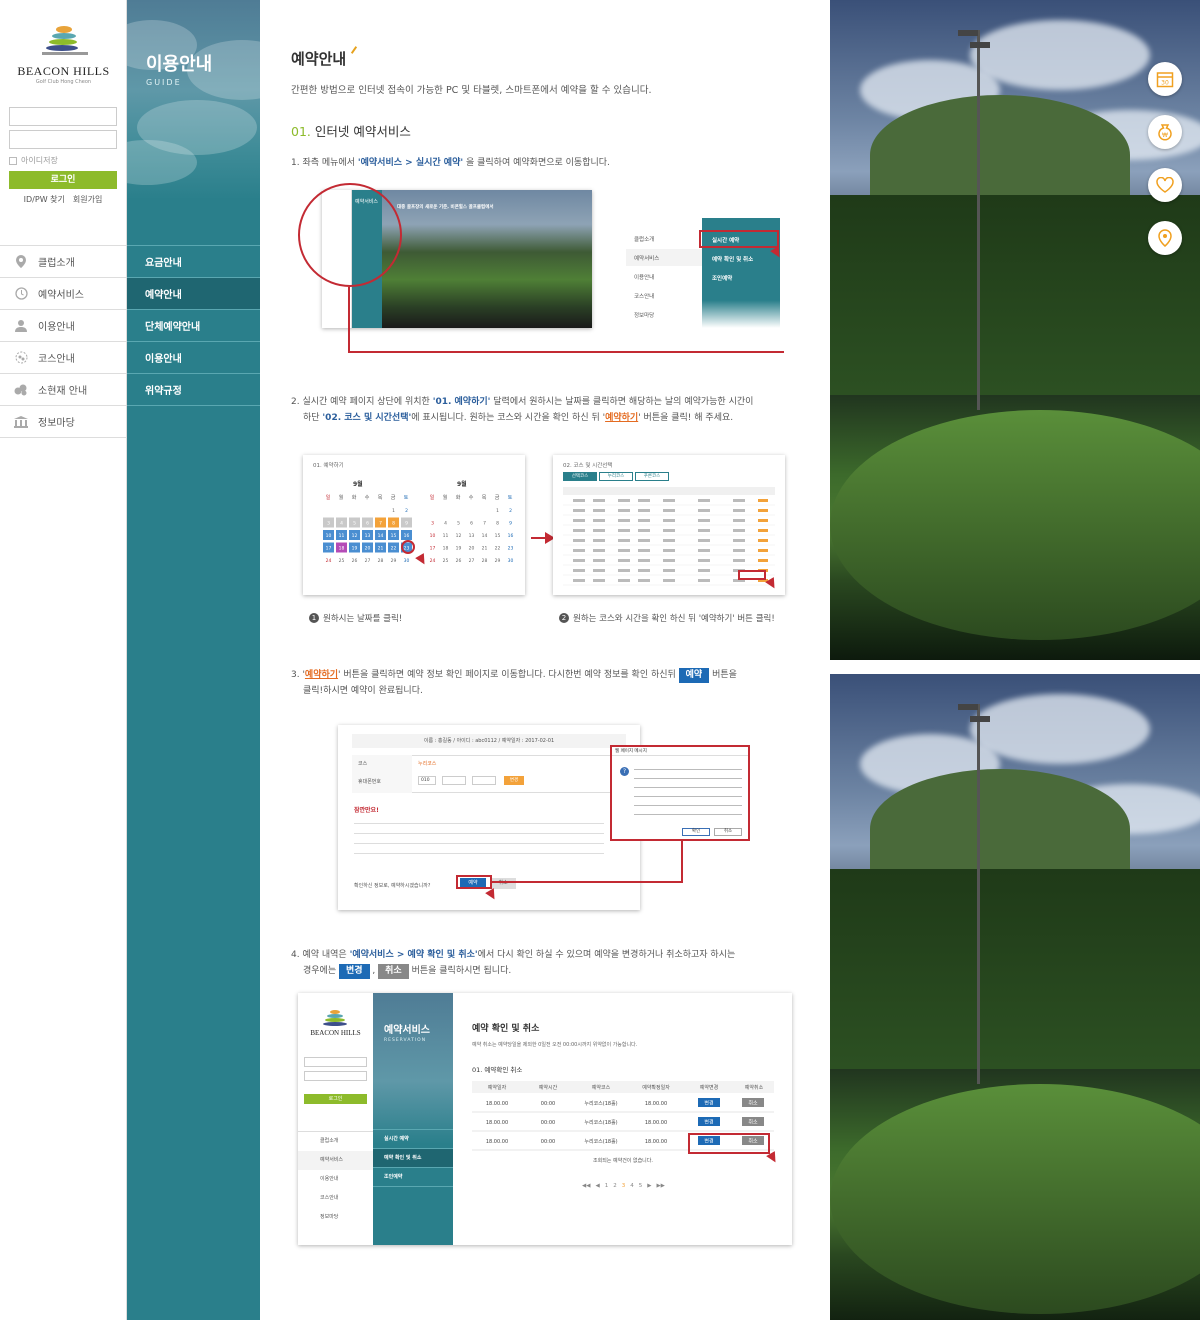 The width and height of the screenshot is (1200, 1320). I want to click on cal-day-number: 30, so click(511, 561).